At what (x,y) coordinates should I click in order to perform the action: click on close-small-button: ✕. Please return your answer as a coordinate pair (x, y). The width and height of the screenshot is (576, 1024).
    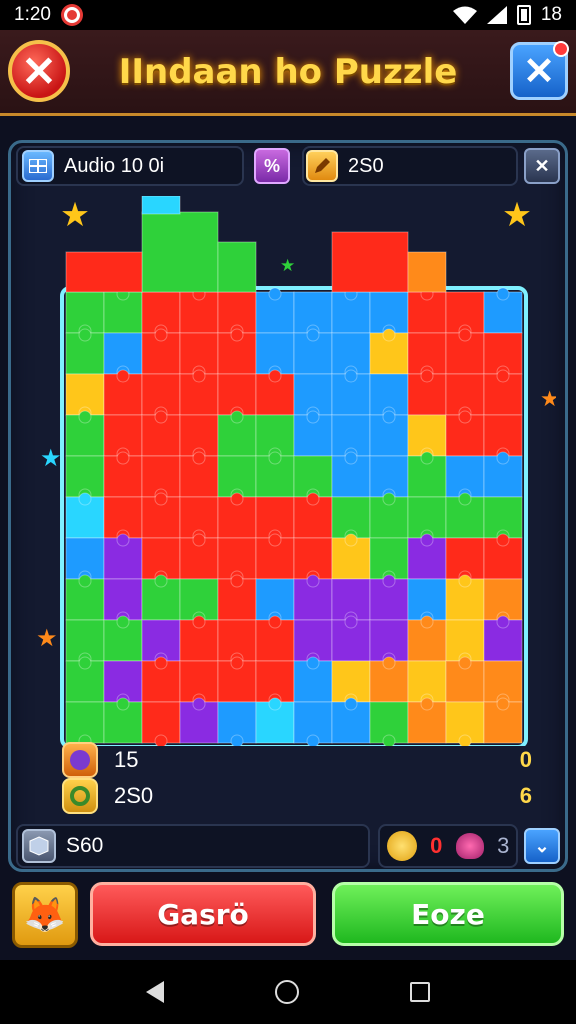
    Looking at the image, I should click on (542, 166).